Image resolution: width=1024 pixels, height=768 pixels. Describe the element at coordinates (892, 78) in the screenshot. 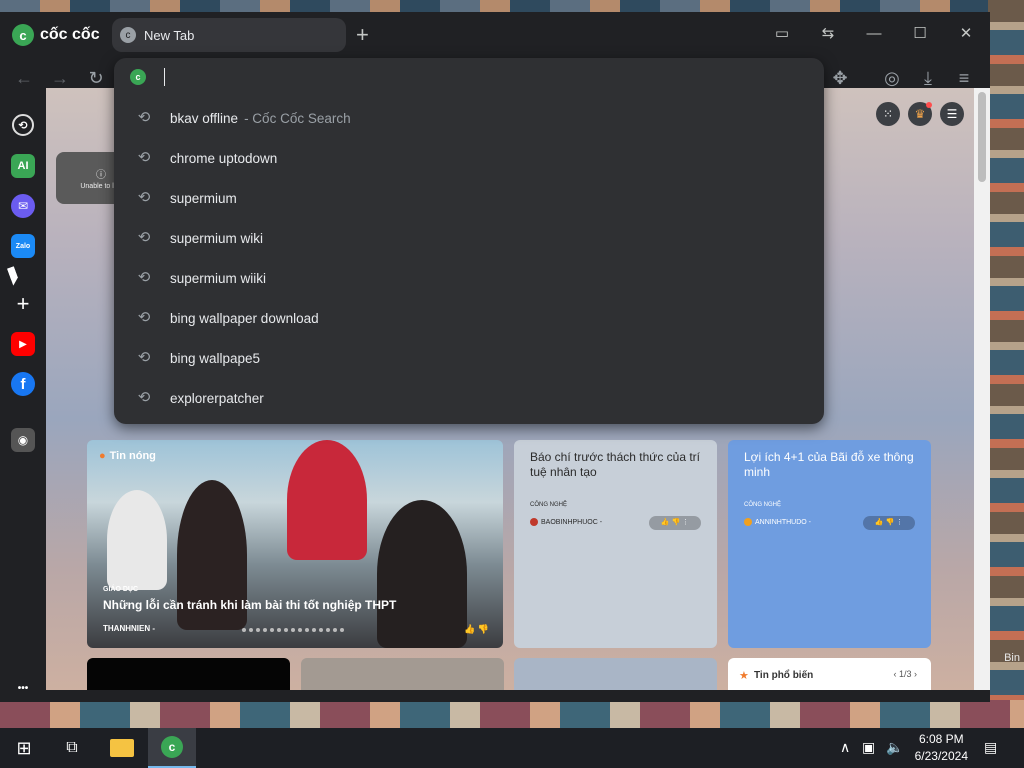

I see `profile-icon: ◎` at that location.